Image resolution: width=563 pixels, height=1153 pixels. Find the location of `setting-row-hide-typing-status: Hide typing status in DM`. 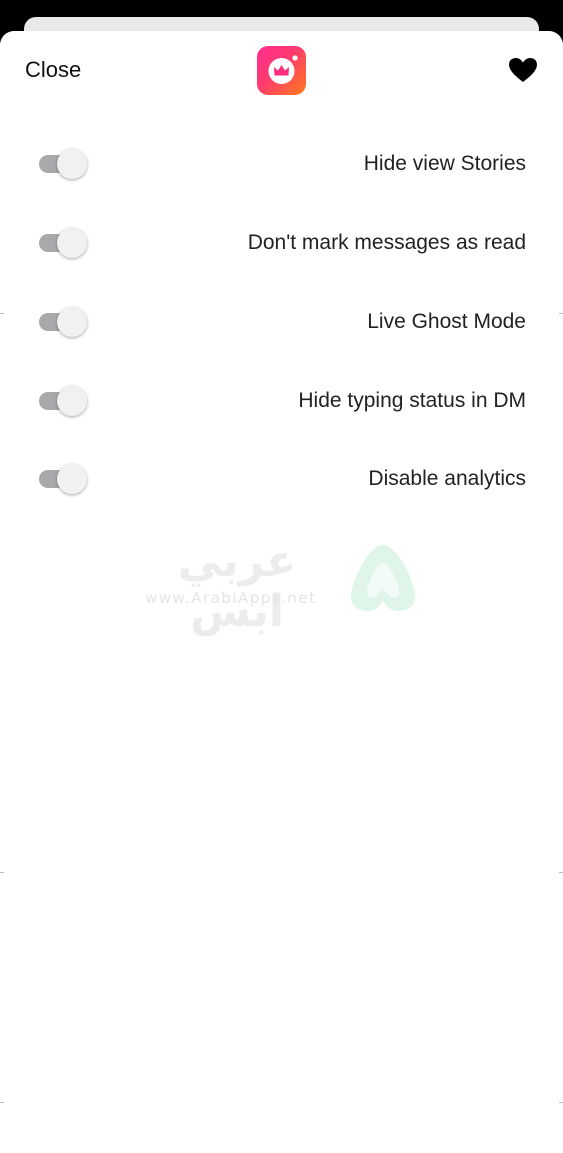

setting-row-hide-typing-status: Hide typing status in DM is located at coordinates (281, 399).